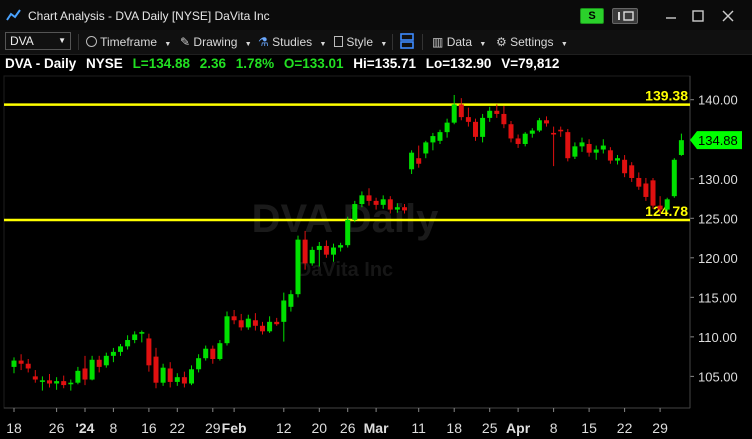 The height and width of the screenshot is (439, 752). What do you see at coordinates (216, 42) in the screenshot?
I see `drawing-menu: ✎ Drawing ▼` at bounding box center [216, 42].